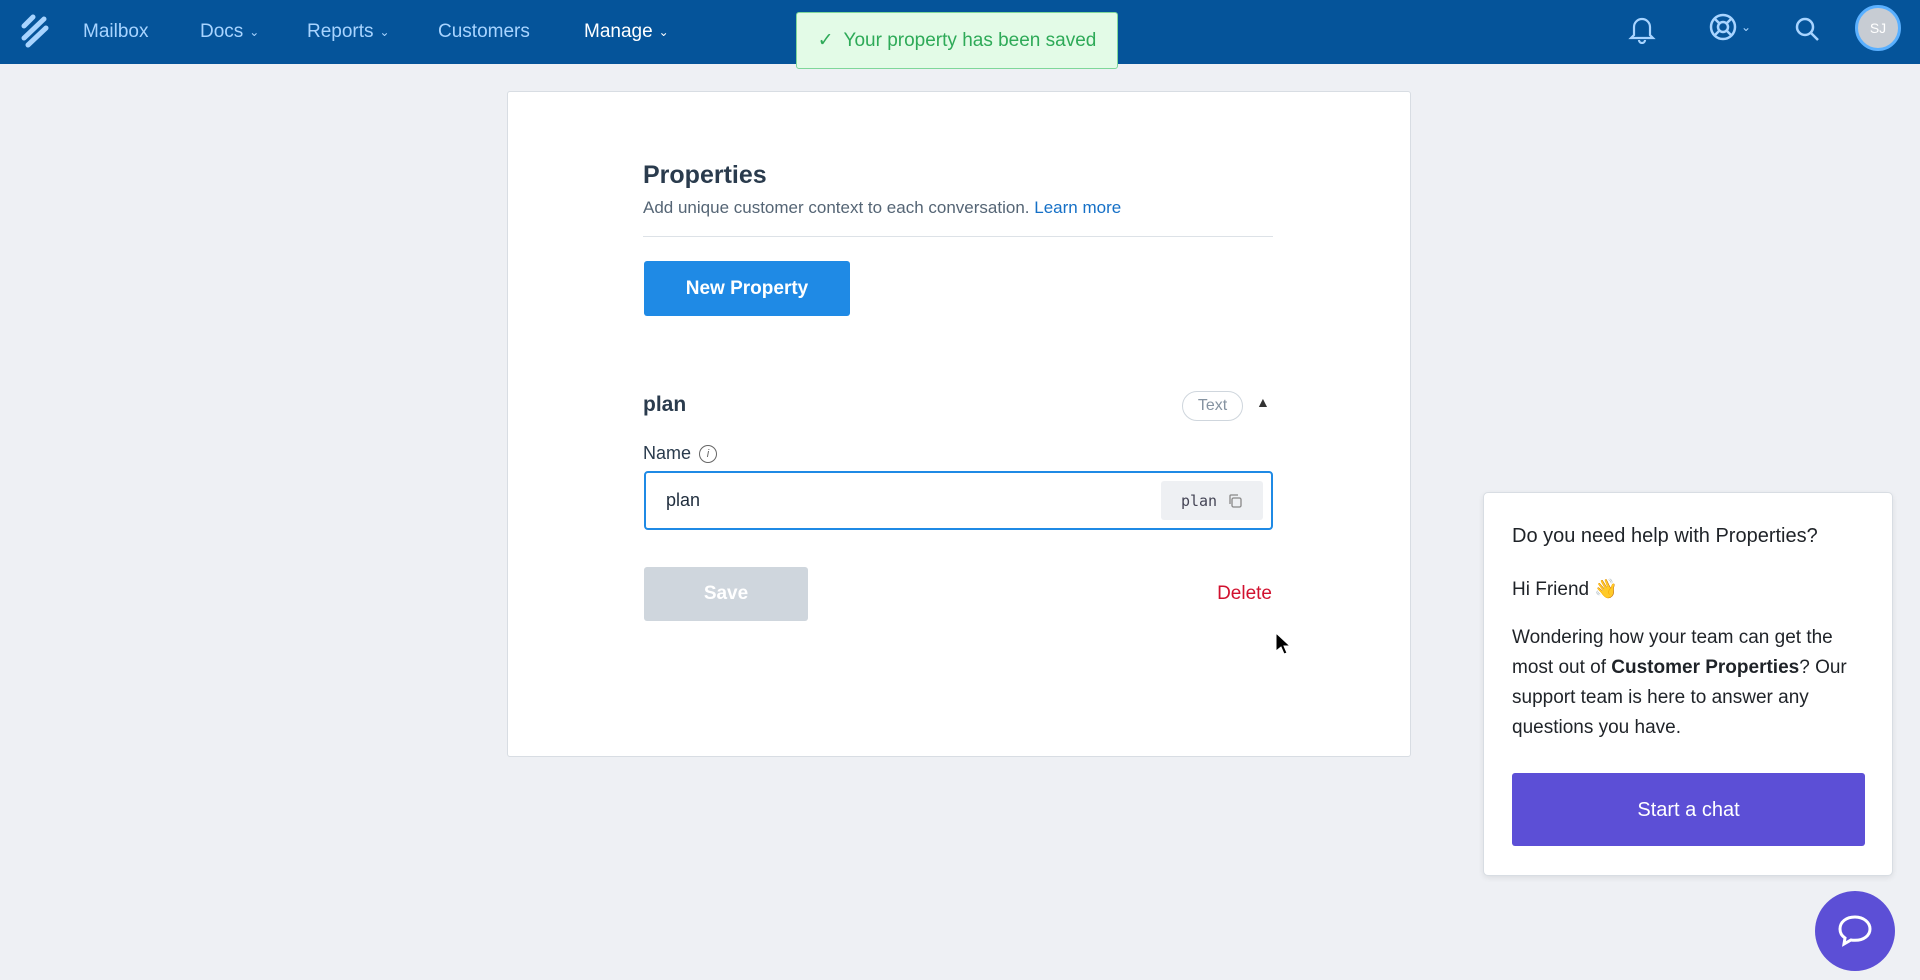 This screenshot has width=1920, height=980. I want to click on help-body-bold: Customer Properties, so click(1705, 667).